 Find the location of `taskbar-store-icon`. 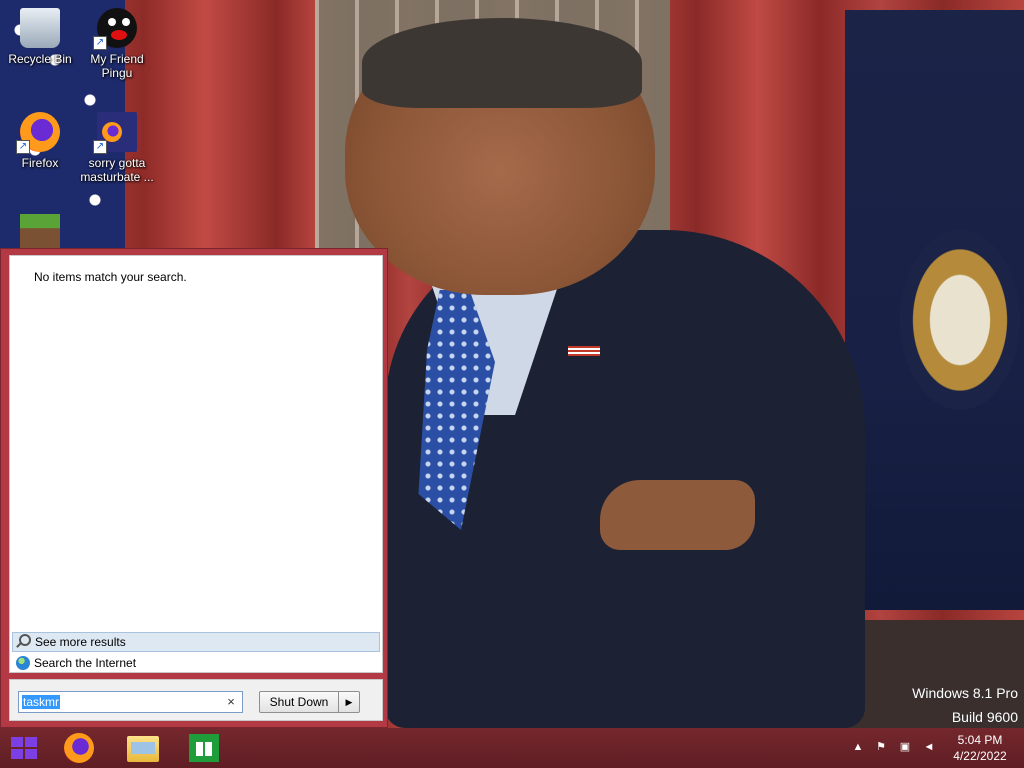

taskbar-store-icon is located at coordinates (204, 748).